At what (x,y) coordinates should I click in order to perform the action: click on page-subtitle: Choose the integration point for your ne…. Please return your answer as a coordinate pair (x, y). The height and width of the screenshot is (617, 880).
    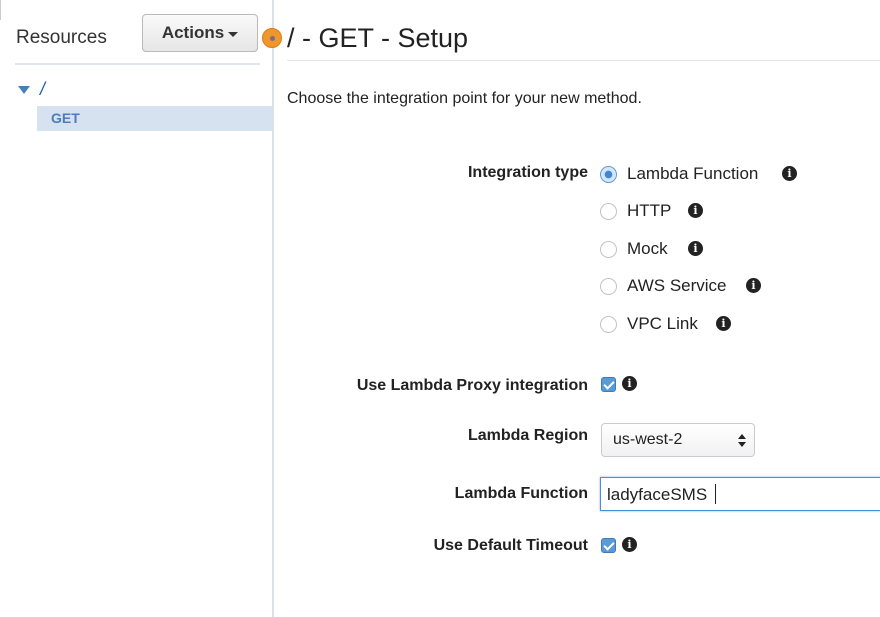
    Looking at the image, I should click on (464, 98).